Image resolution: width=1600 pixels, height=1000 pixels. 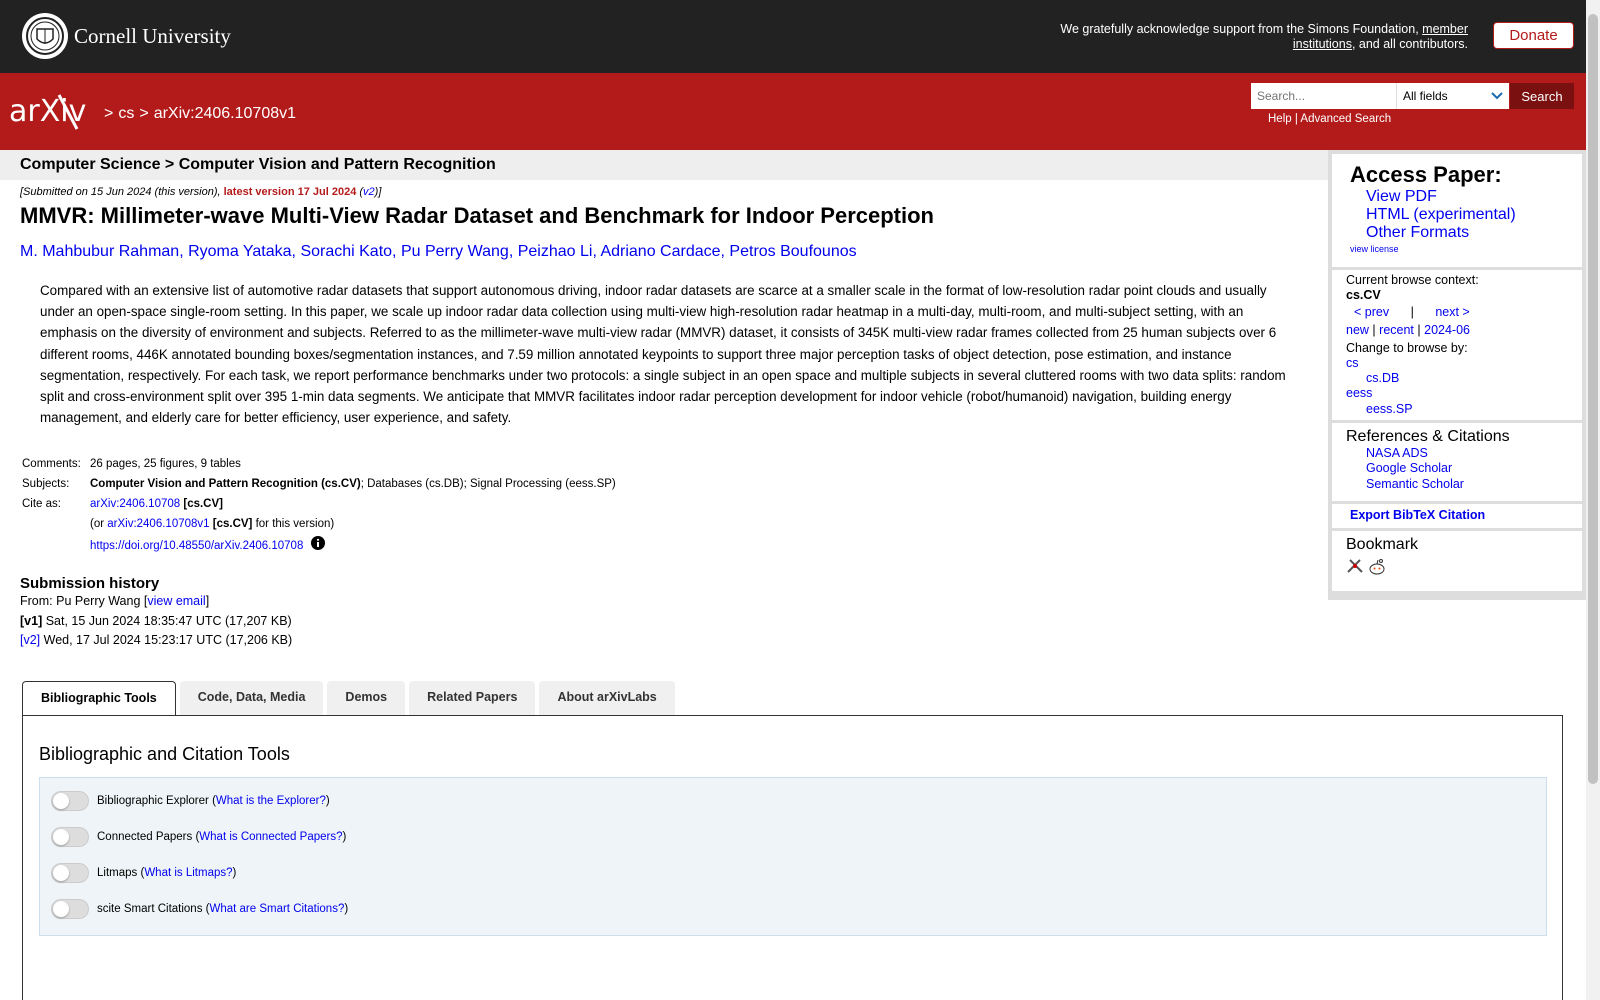 I want to click on explorer-toggle, so click(x=70, y=801).